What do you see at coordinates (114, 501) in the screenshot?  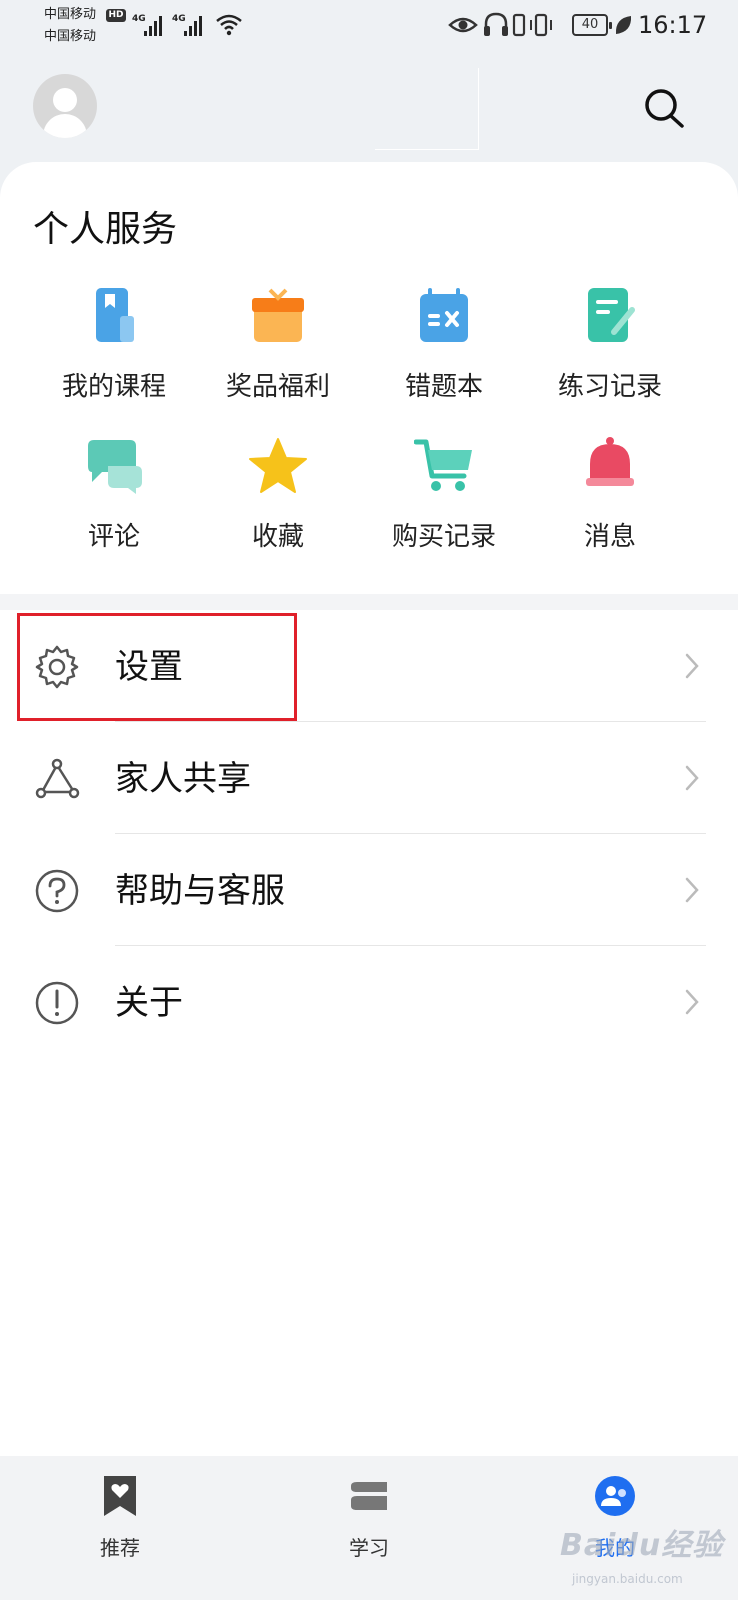 I see `service-comments: 评论` at bounding box center [114, 501].